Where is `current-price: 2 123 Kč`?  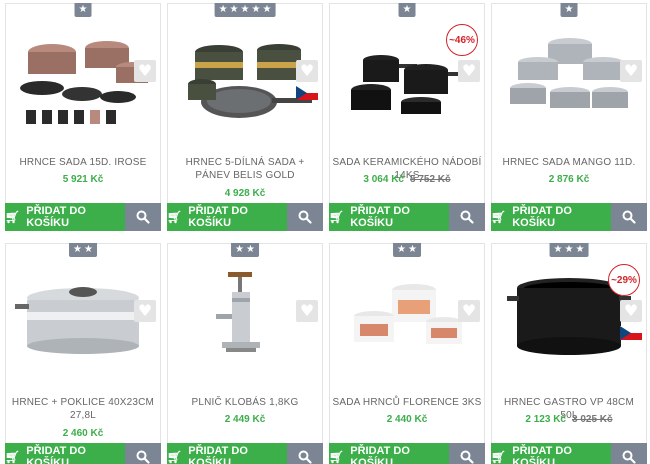
current-price: 2 123 Kč is located at coordinates (545, 419).